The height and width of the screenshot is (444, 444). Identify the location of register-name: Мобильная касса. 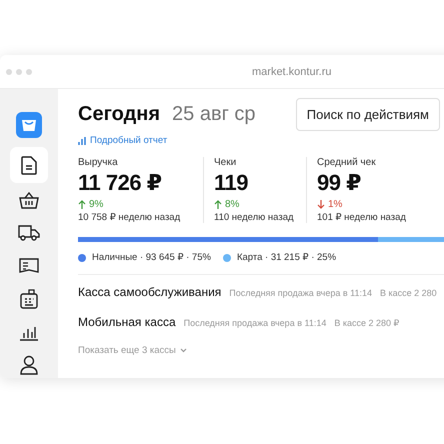
(127, 322).